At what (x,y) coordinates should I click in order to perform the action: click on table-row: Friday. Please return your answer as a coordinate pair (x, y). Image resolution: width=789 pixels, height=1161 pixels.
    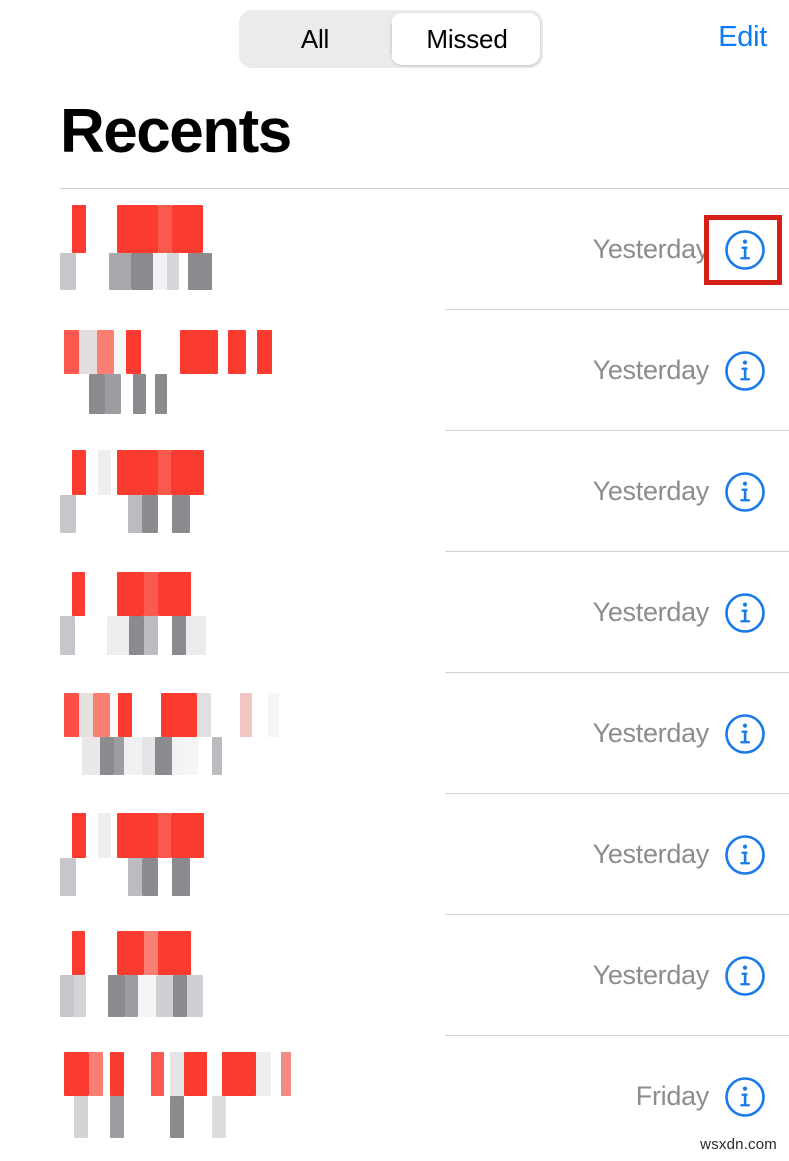
    Looking at the image, I should click on (394, 1096).